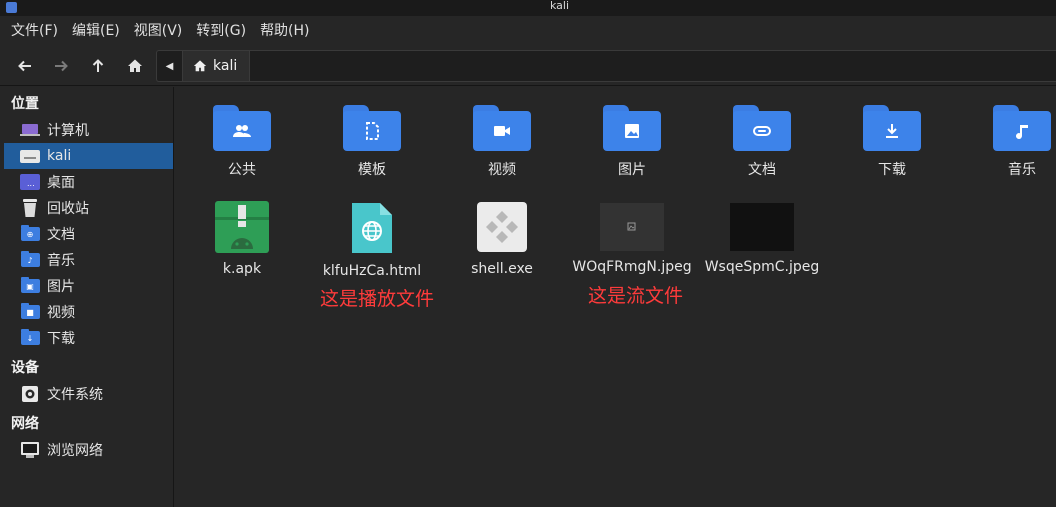  What do you see at coordinates (632, 128) in the screenshot?
I see `pictures-folder-icon` at bounding box center [632, 128].